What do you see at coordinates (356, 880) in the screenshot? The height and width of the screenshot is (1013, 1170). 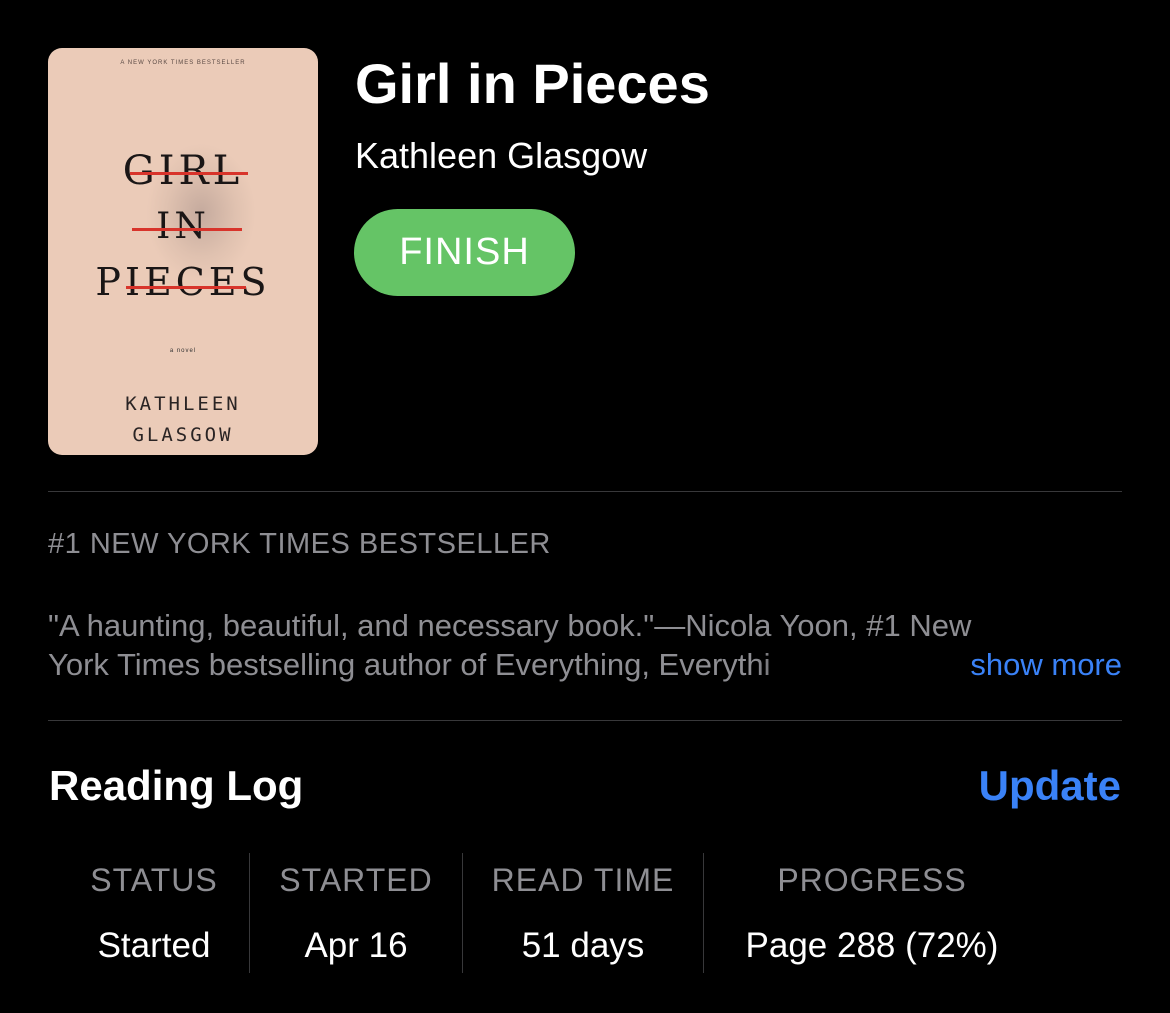 I see `stat-label: STARTED` at bounding box center [356, 880].